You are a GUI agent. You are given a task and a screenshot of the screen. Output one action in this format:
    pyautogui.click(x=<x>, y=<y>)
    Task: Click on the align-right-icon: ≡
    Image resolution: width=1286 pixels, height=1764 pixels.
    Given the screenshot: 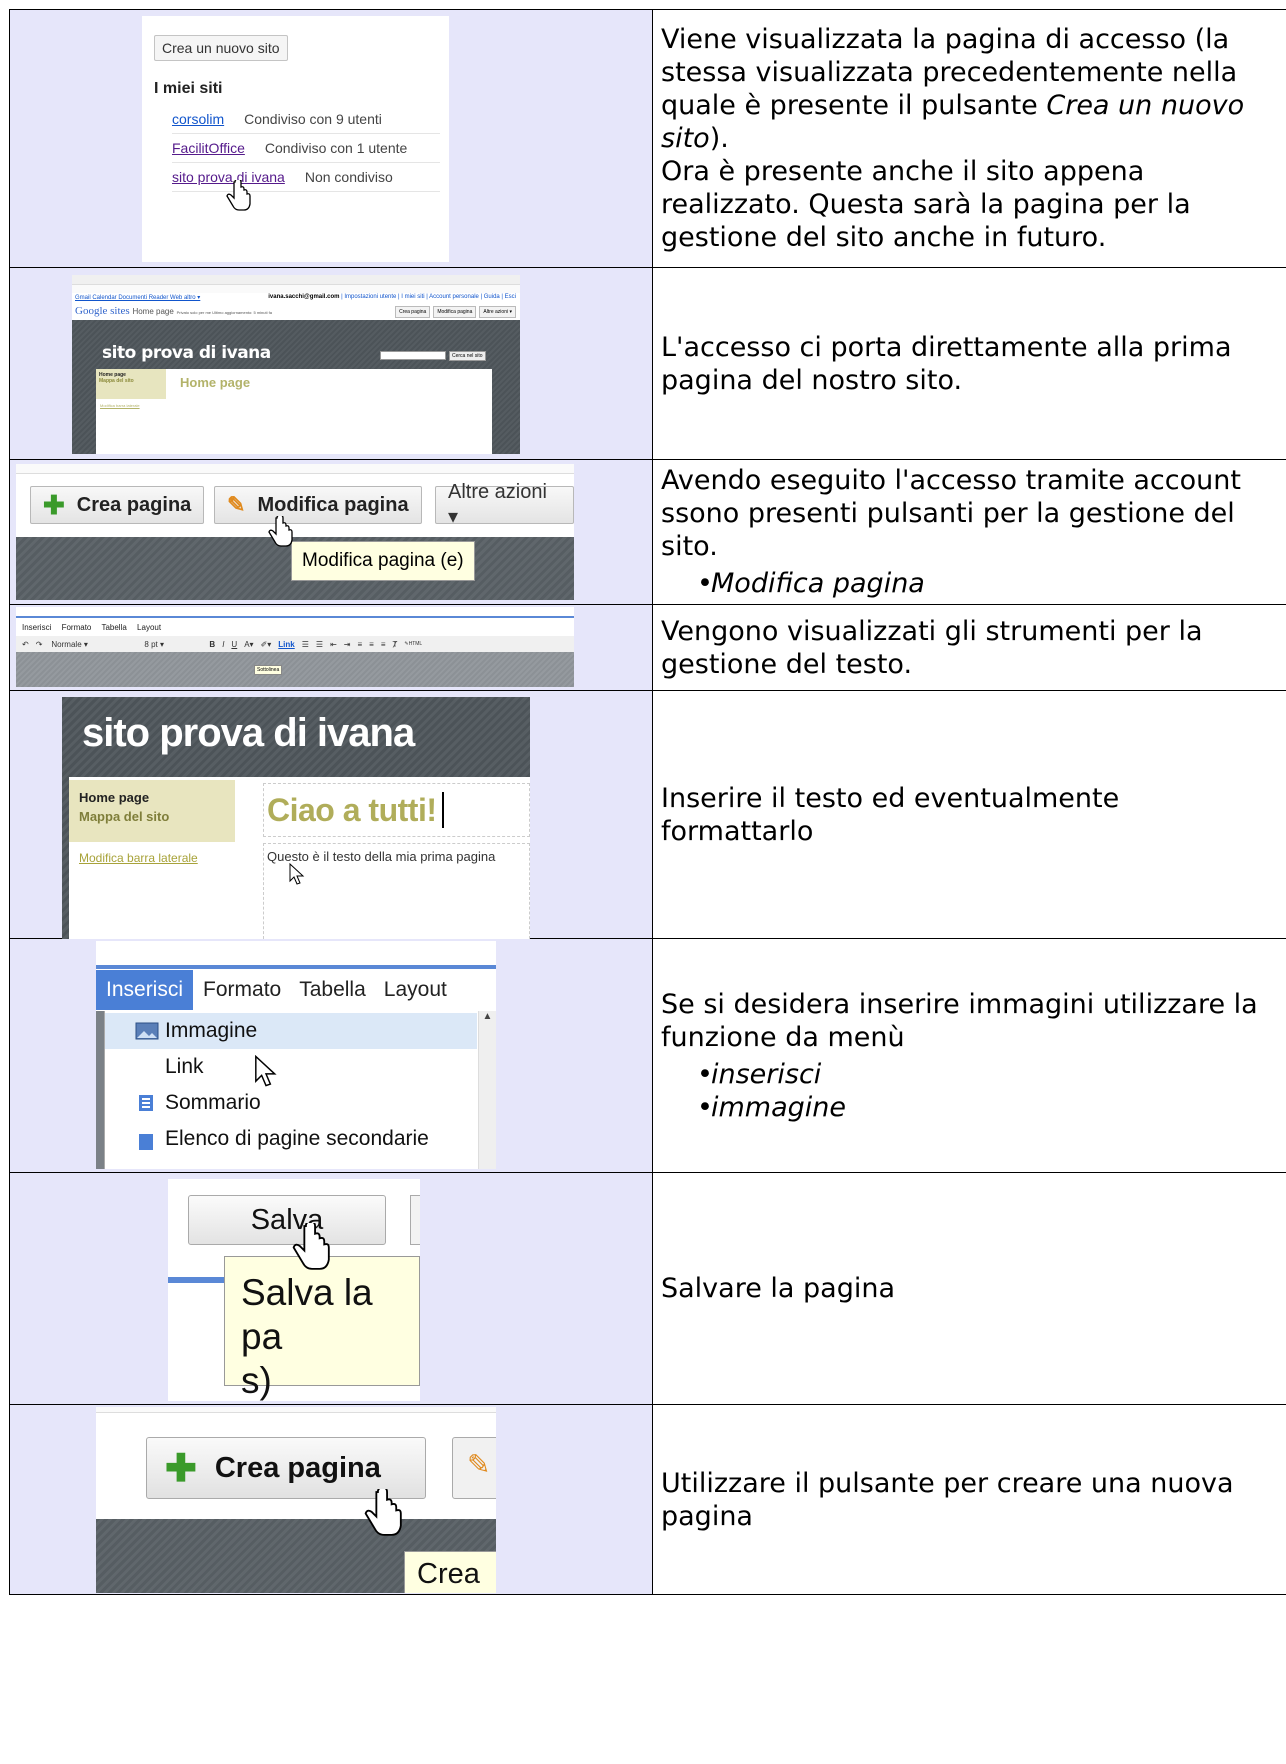 What is the action you would take?
    pyautogui.click(x=383, y=644)
    